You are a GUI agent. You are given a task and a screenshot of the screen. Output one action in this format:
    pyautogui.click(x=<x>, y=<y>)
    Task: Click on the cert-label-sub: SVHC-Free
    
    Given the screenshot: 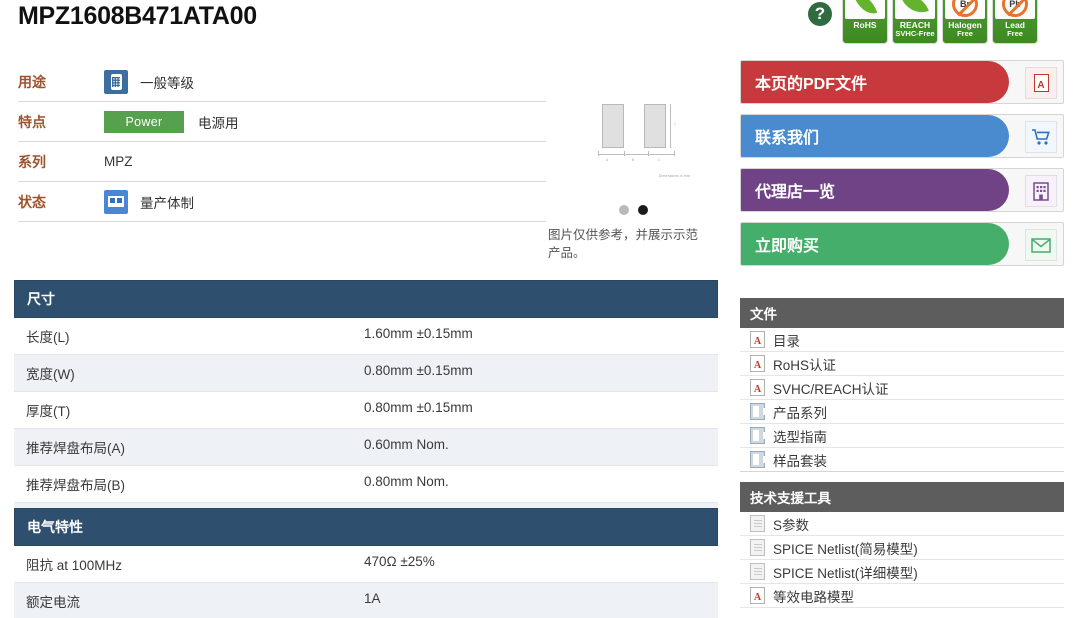 What is the action you would take?
    pyautogui.click(x=915, y=33)
    